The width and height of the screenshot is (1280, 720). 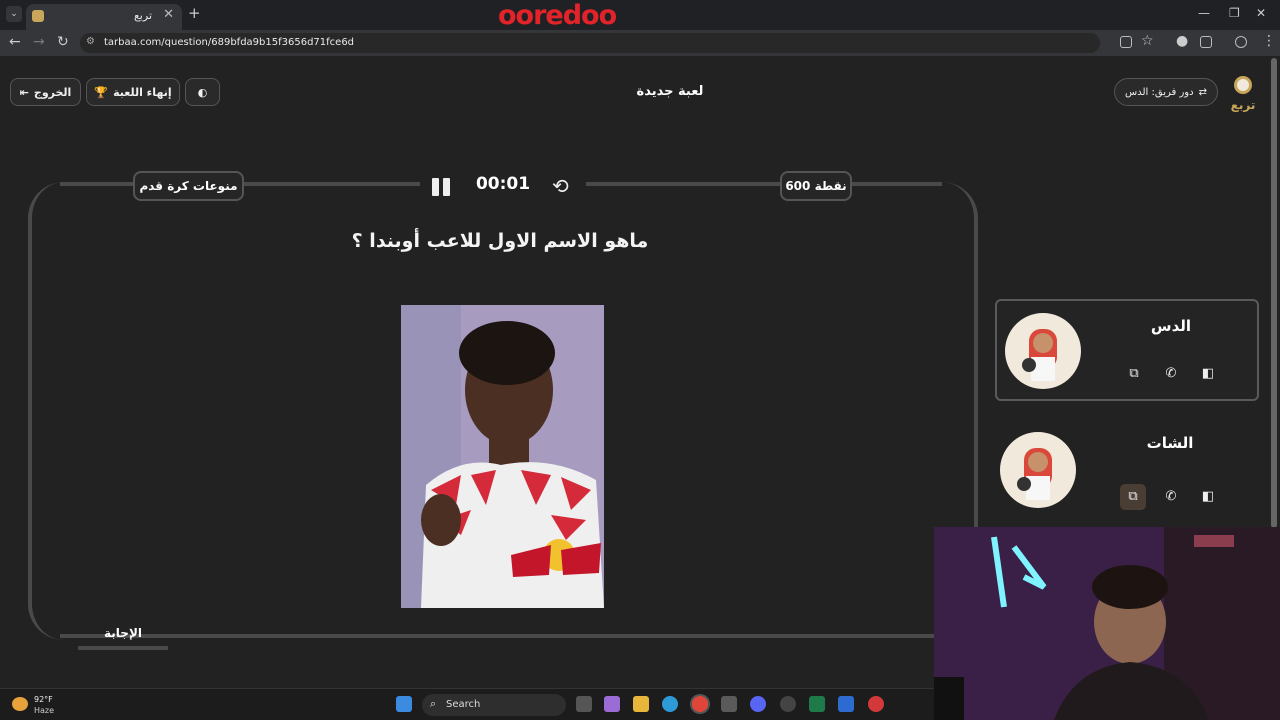 What do you see at coordinates (700, 704) in the screenshot?
I see `chrome-icon` at bounding box center [700, 704].